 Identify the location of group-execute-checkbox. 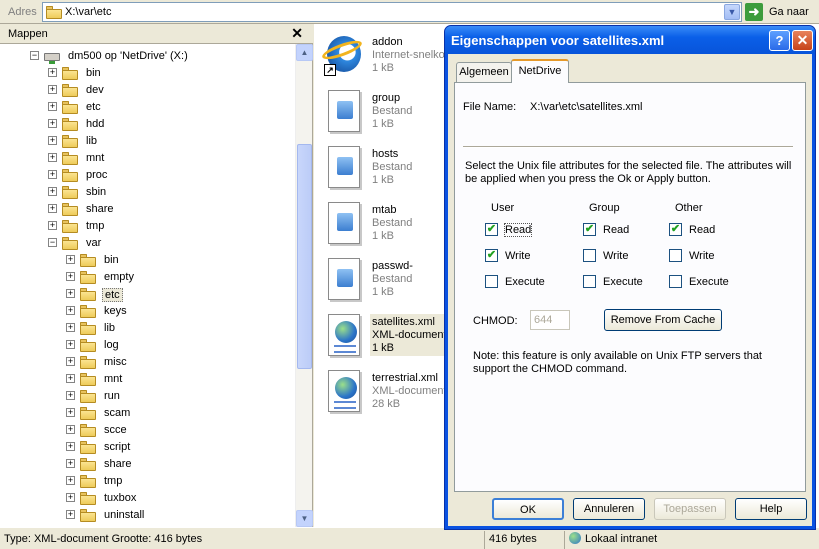
(589, 281).